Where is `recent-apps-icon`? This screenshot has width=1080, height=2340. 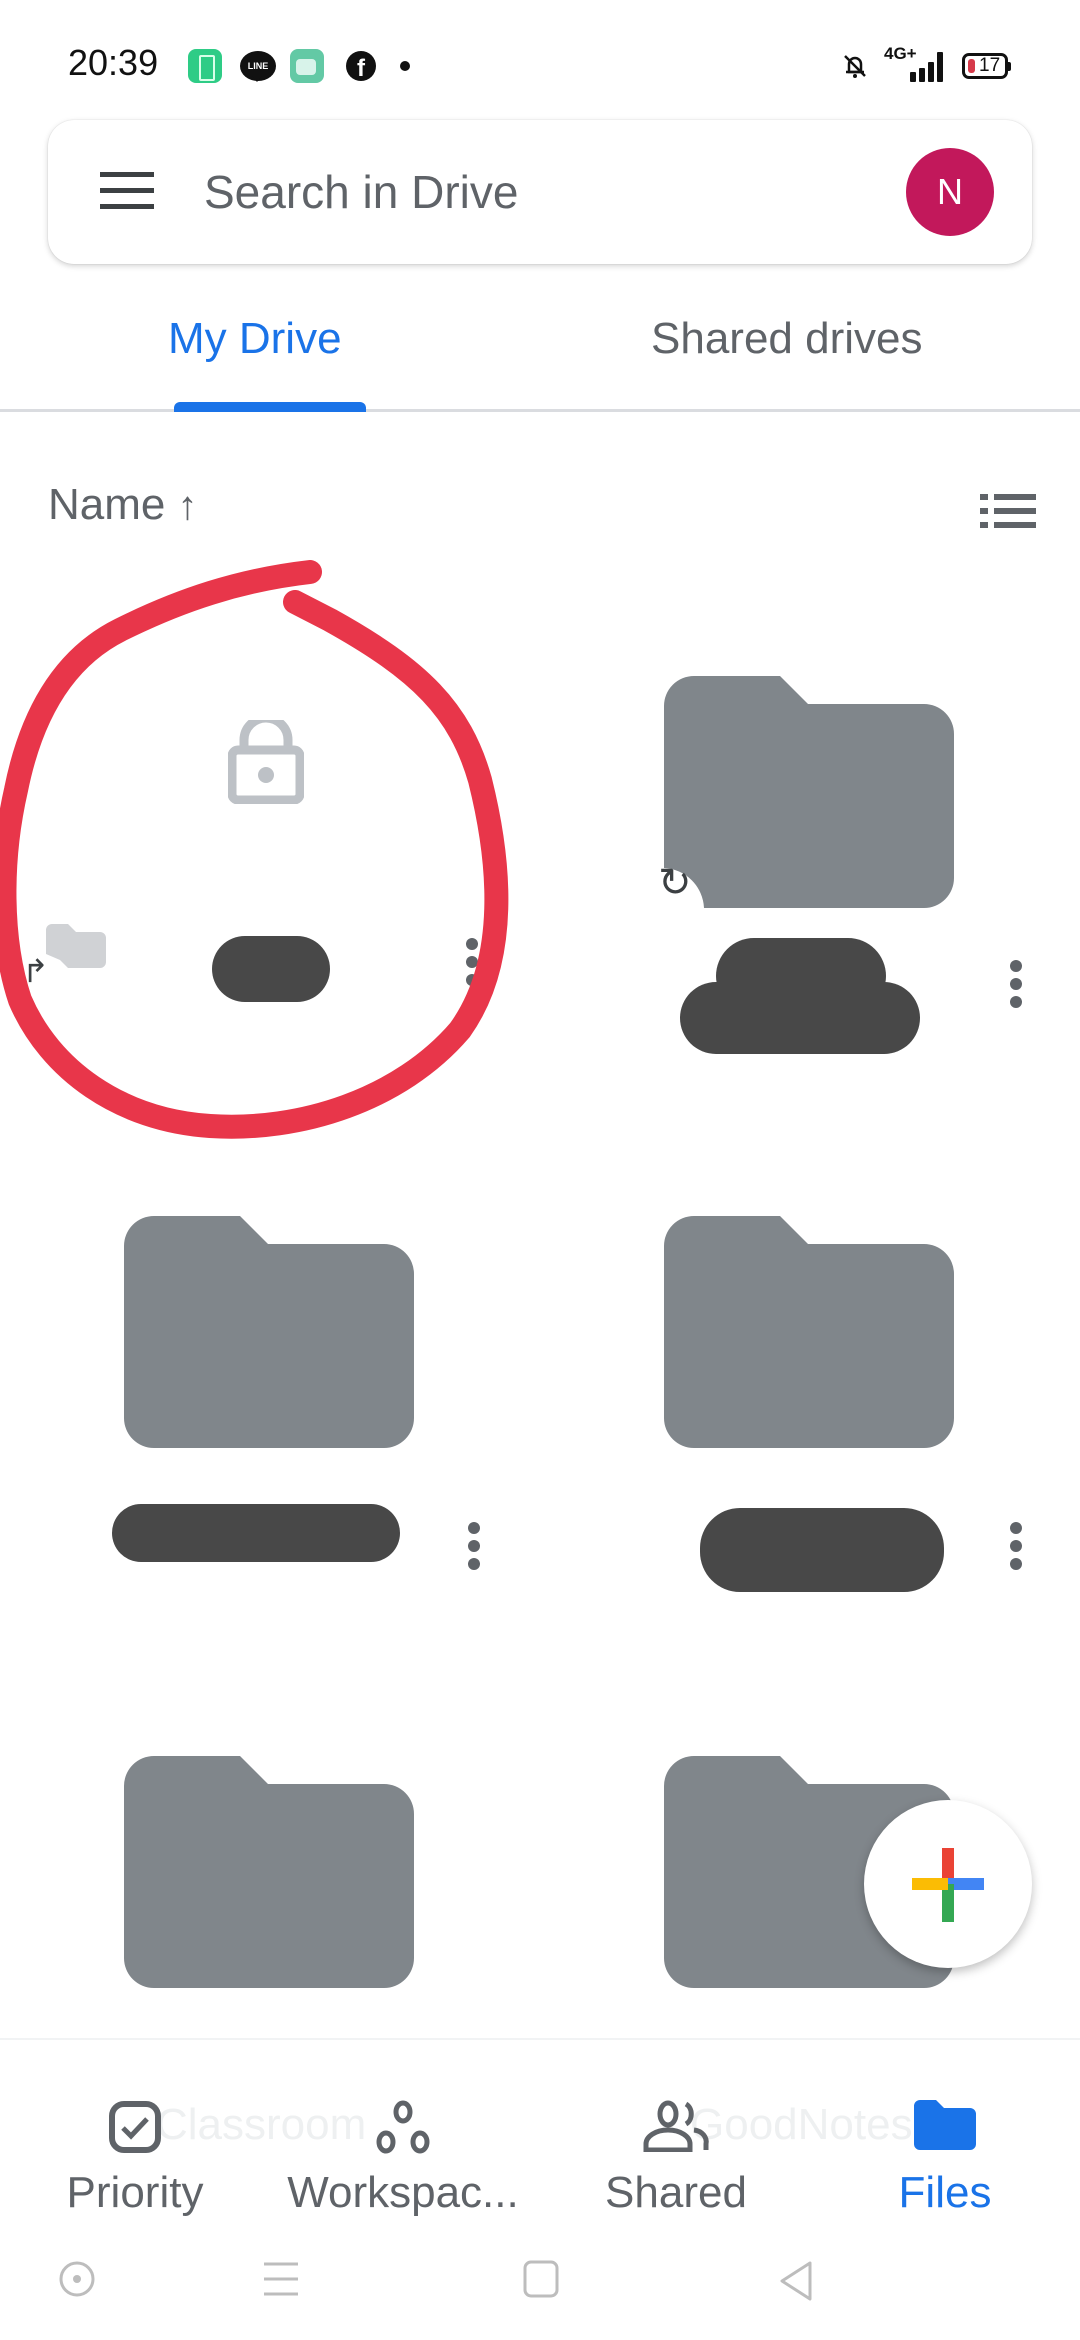
recent-apps-icon is located at coordinates (281, 2279).